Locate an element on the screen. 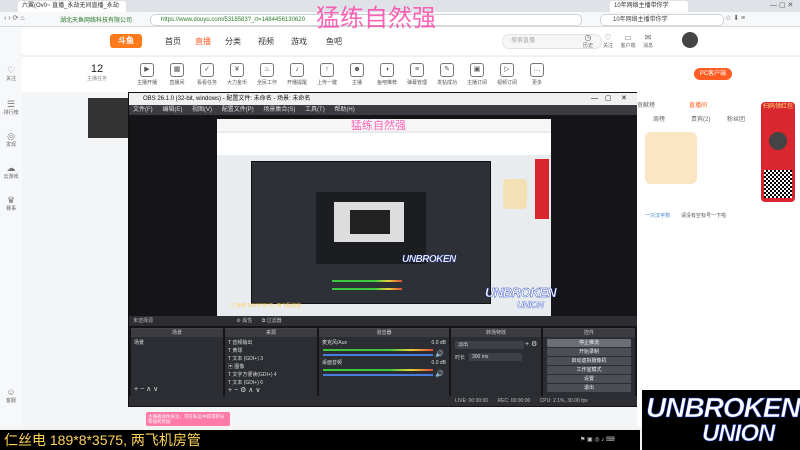  message-button: ✉ 消息 is located at coordinates (648, 41).